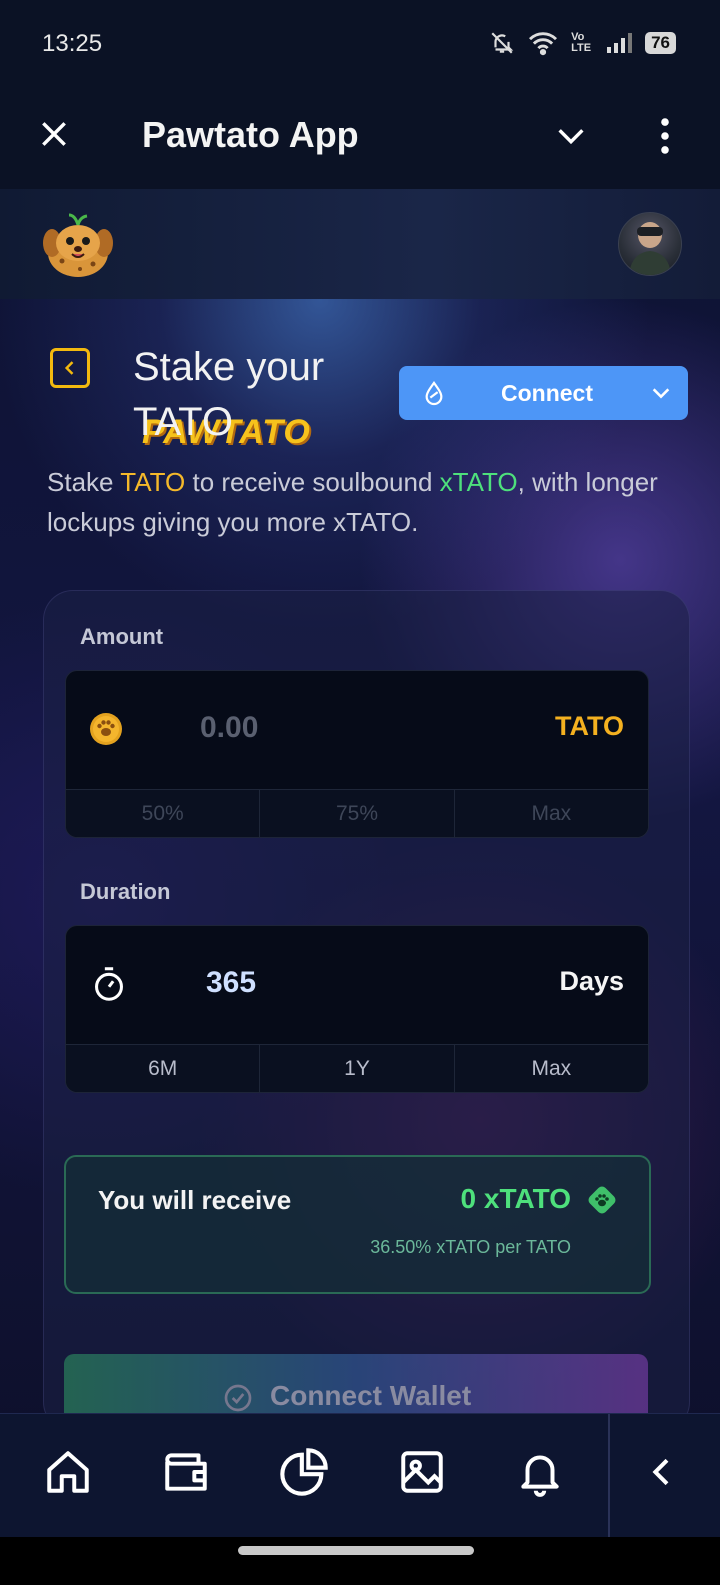 Image resolution: width=720 pixels, height=1585 pixels. What do you see at coordinates (357, 730) in the screenshot?
I see `amount-input-row: 0.00 TATO` at bounding box center [357, 730].